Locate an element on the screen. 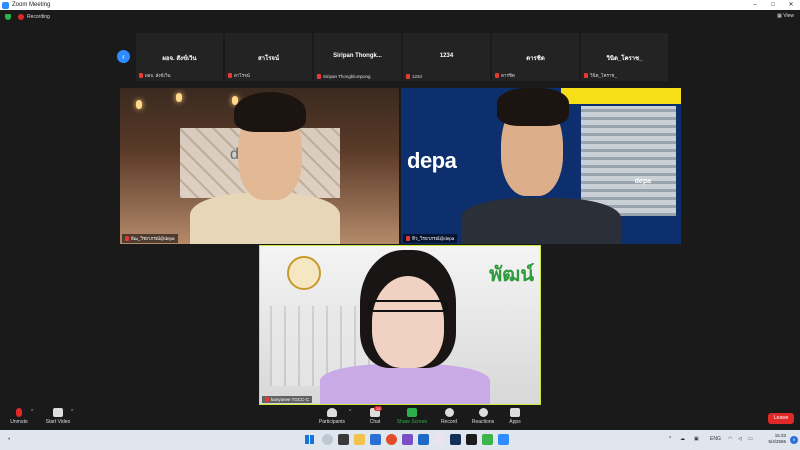 The width and height of the screenshot is (800, 450). reactions-button: Reactions is located at coordinates (483, 416).